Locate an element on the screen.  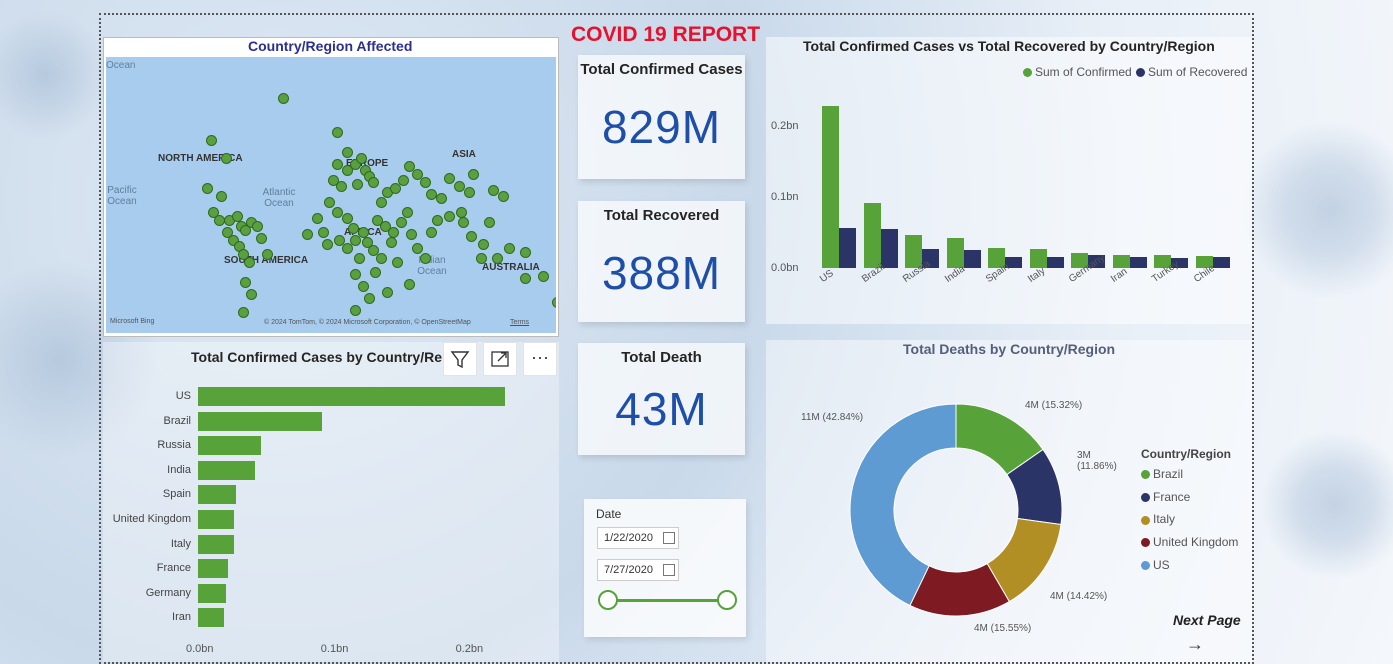
next-page-label: Next Page is located at coordinates (1207, 620).